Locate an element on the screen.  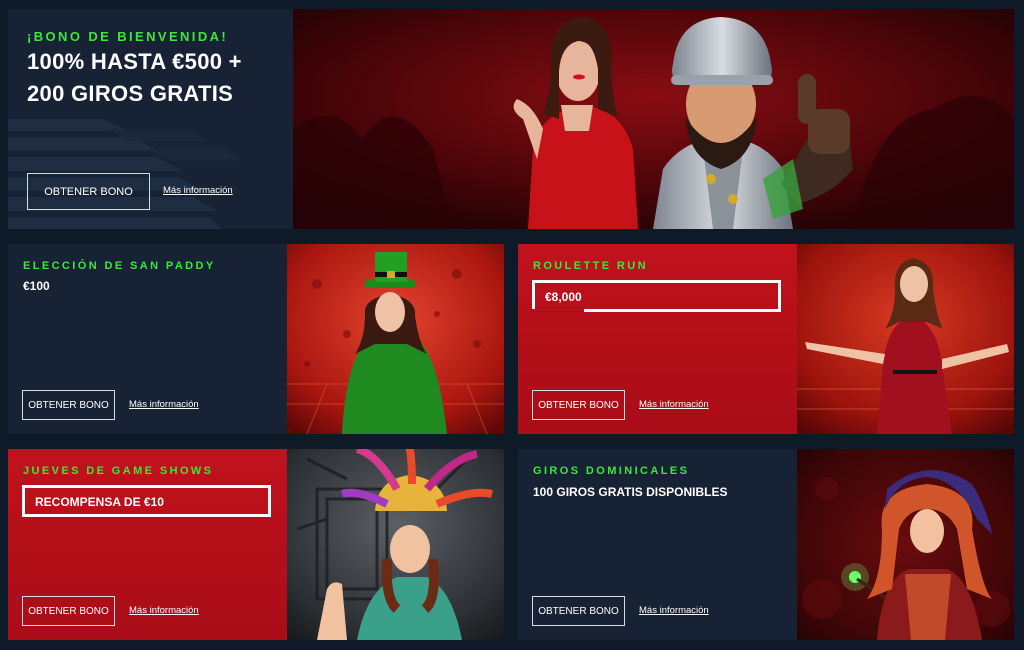
promo-headline: 100 GIROS GRATIS DISPONIBLES is located at coordinates (630, 492).